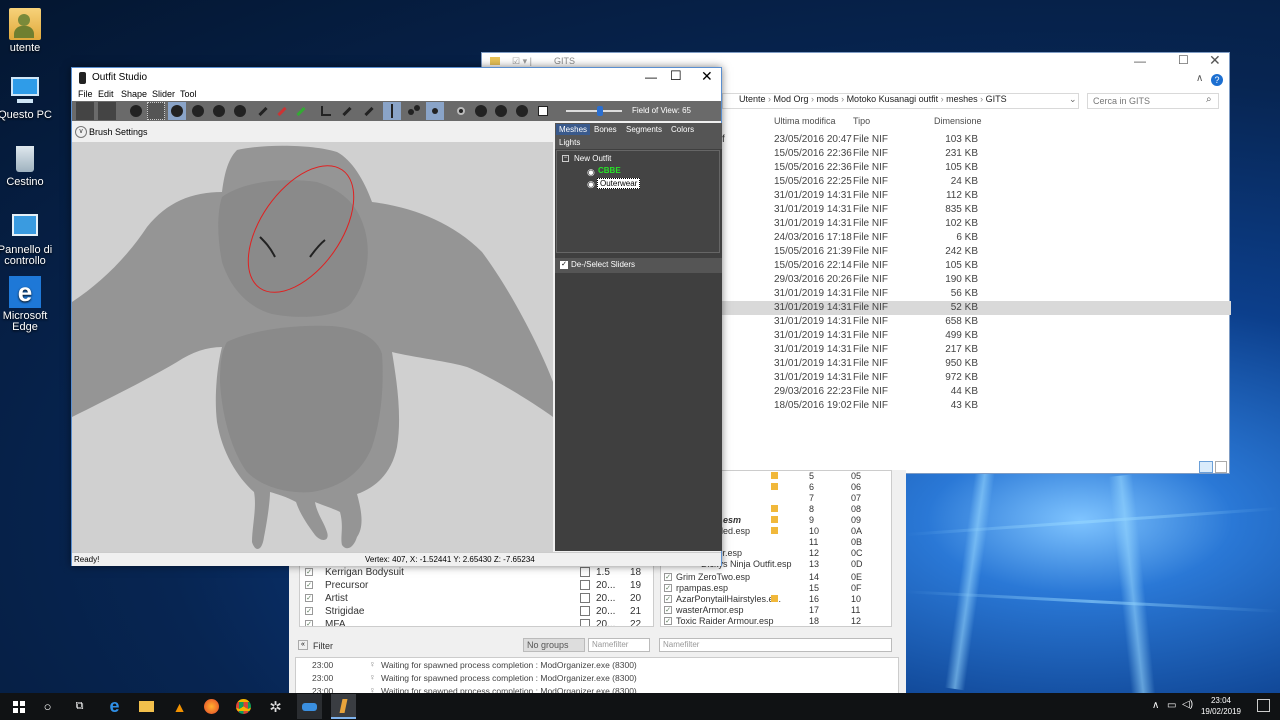 This screenshot has width=1280, height=720. What do you see at coordinates (85, 94) in the screenshot?
I see `menu-file: File` at bounding box center [85, 94].